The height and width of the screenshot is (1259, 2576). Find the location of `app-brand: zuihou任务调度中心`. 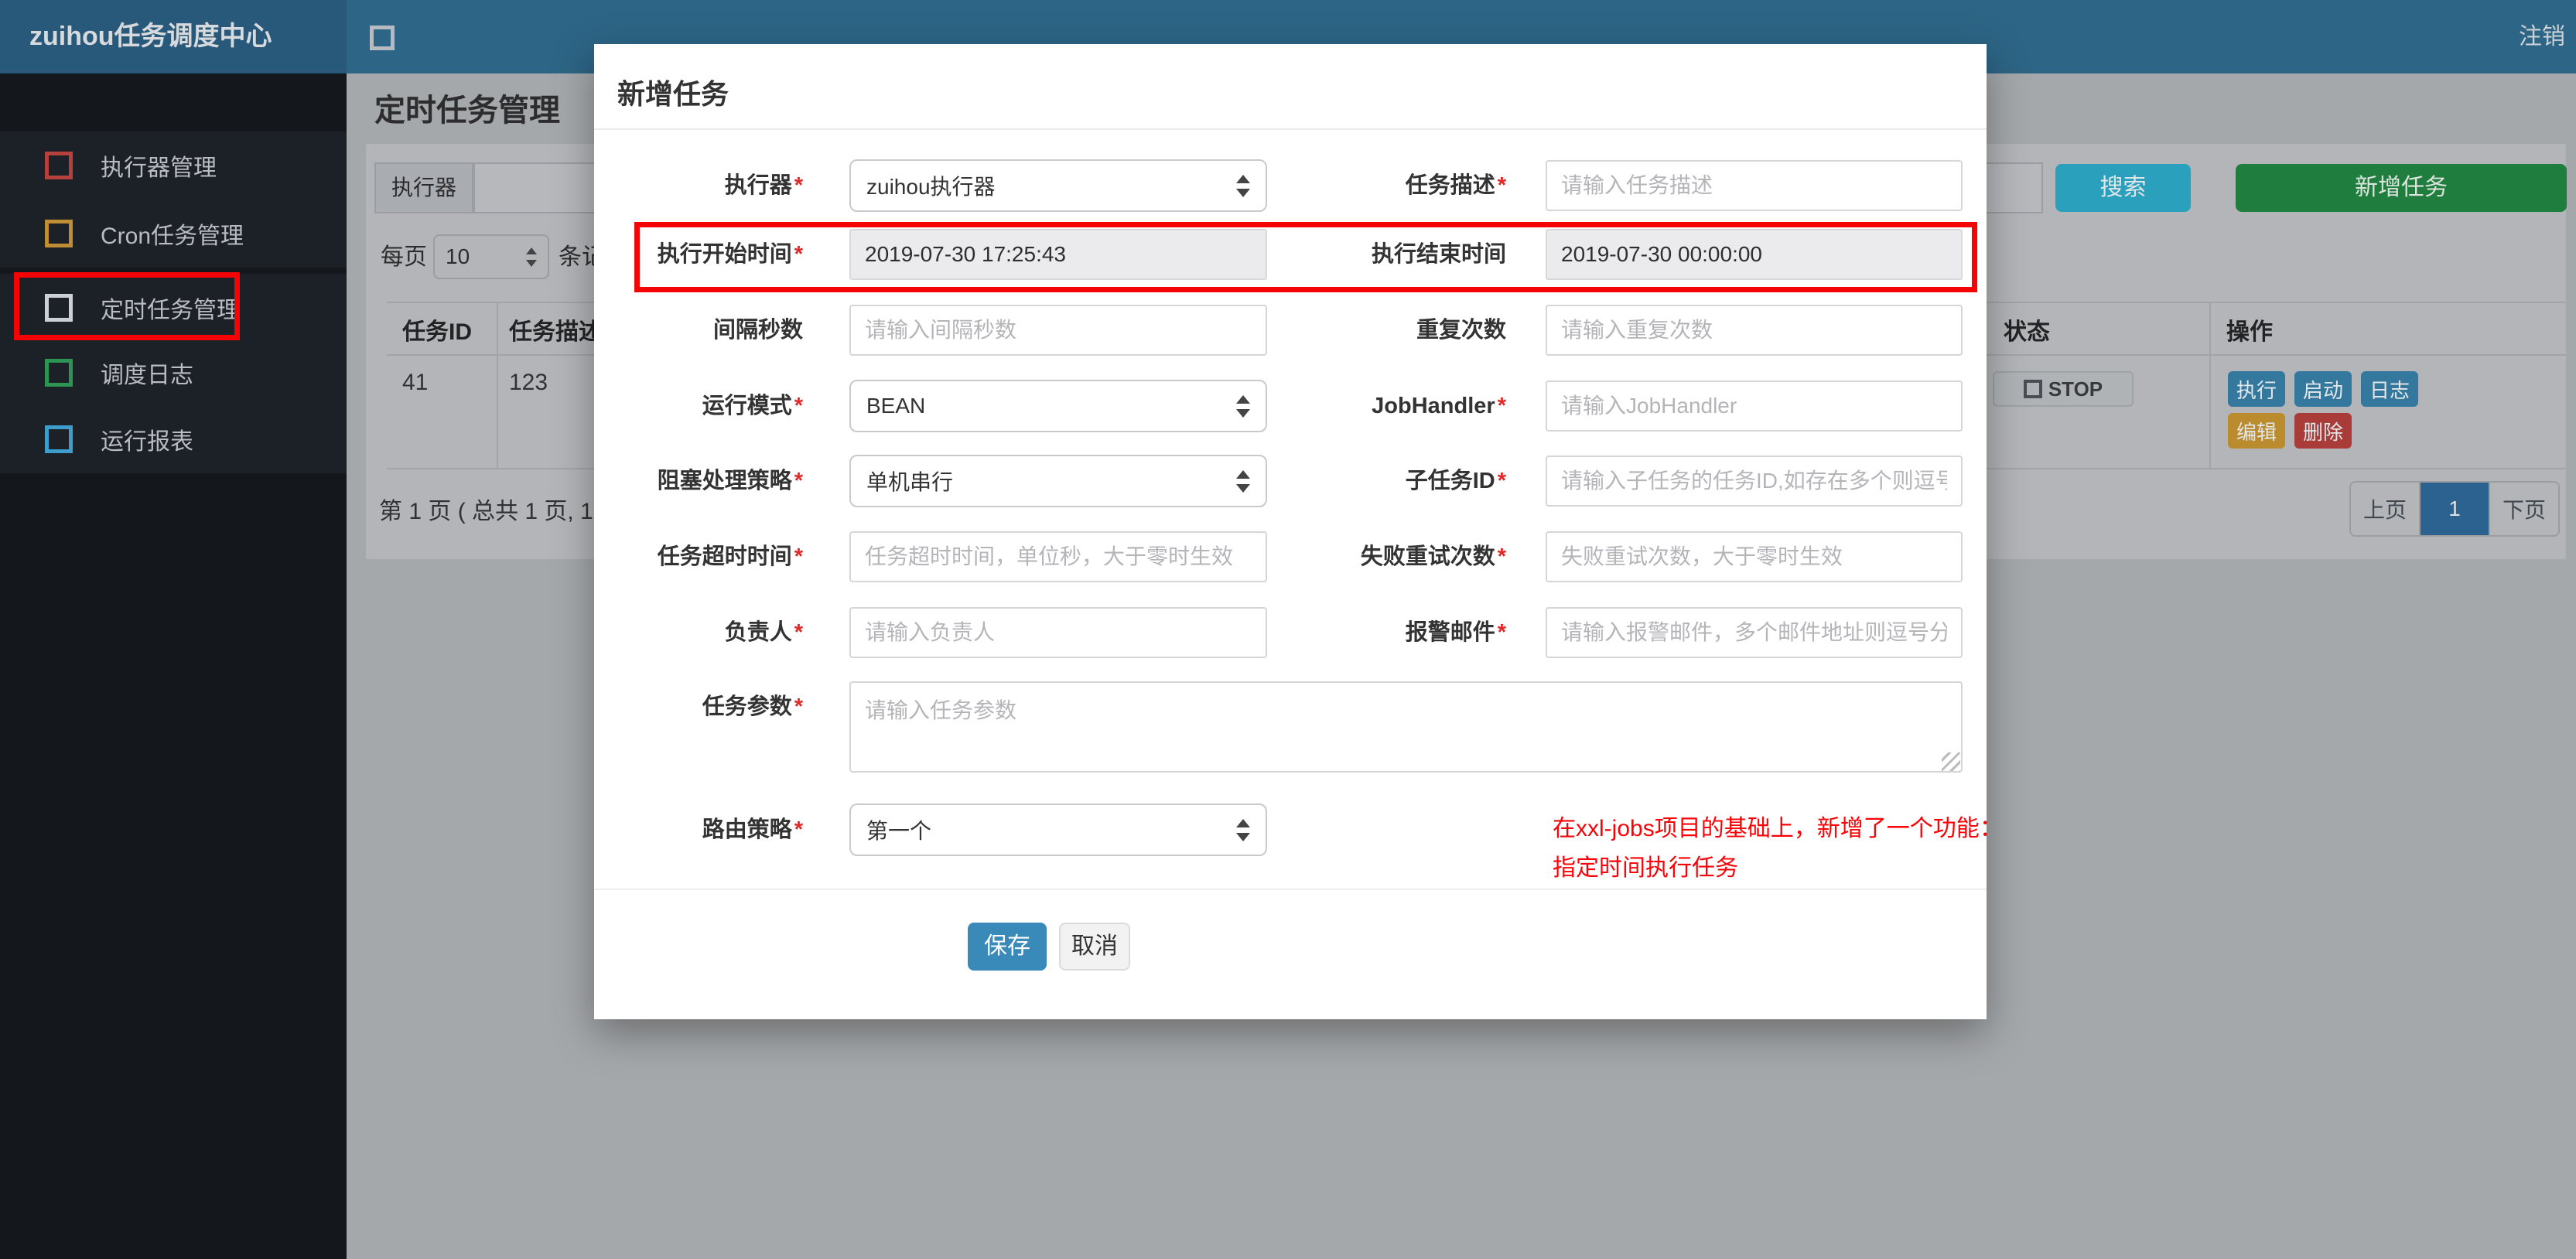

app-brand: zuihou任务调度中心 is located at coordinates (173, 37).